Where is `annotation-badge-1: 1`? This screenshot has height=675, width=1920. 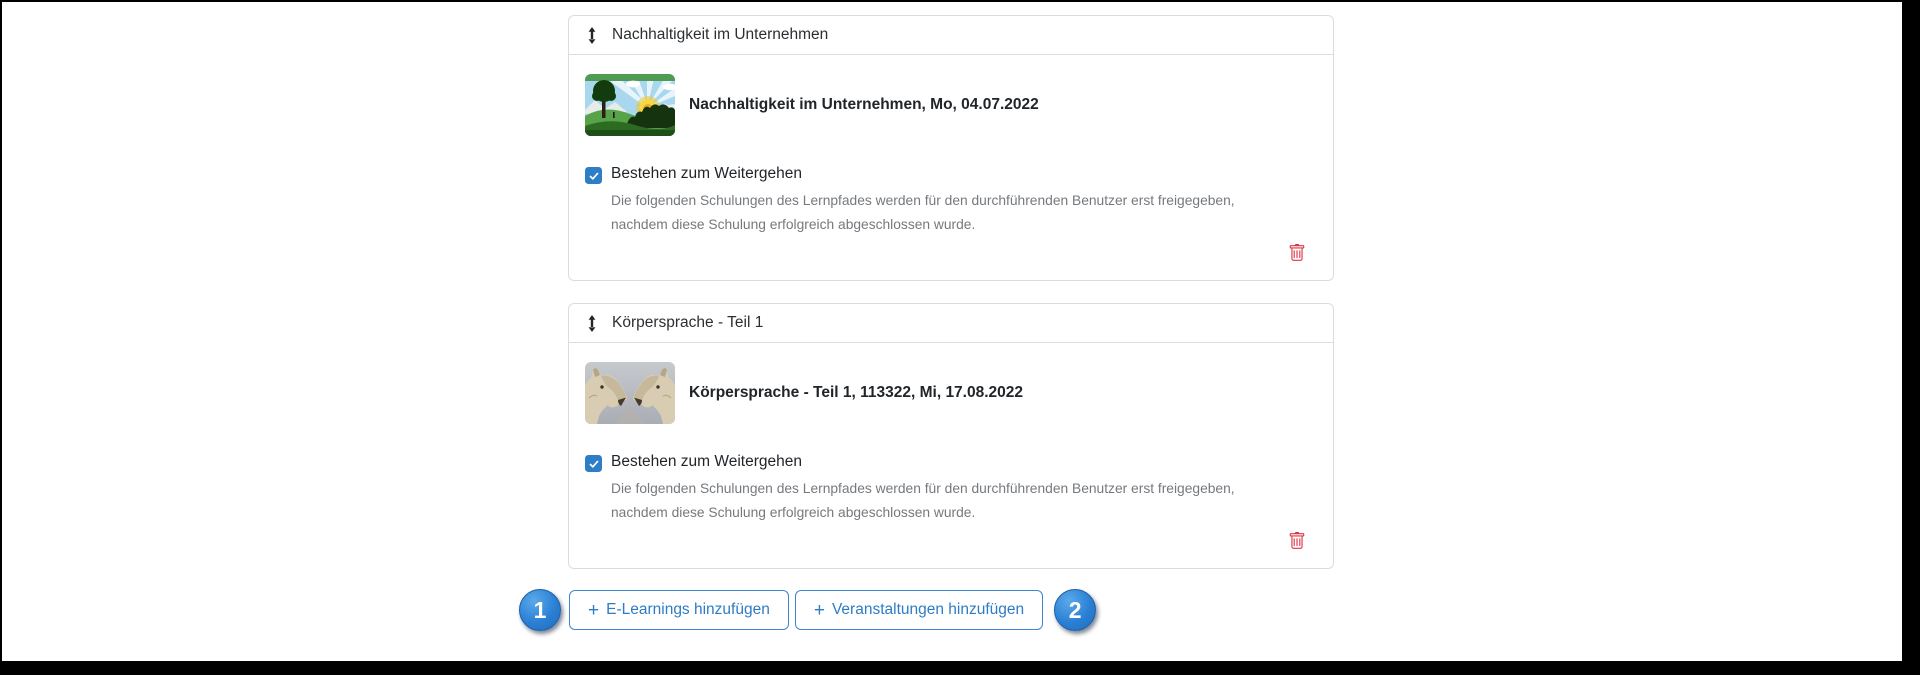 annotation-badge-1: 1 is located at coordinates (540, 610).